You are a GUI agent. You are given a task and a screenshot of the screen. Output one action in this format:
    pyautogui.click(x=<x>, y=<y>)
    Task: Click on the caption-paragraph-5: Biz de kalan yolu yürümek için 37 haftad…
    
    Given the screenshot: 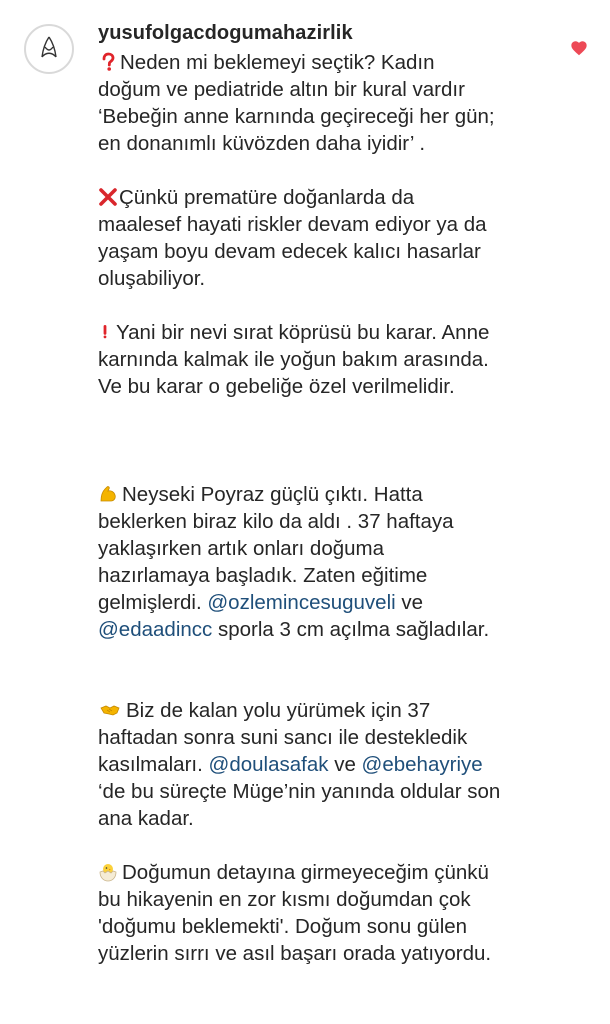 What is the action you would take?
    pyautogui.click(x=328, y=764)
    